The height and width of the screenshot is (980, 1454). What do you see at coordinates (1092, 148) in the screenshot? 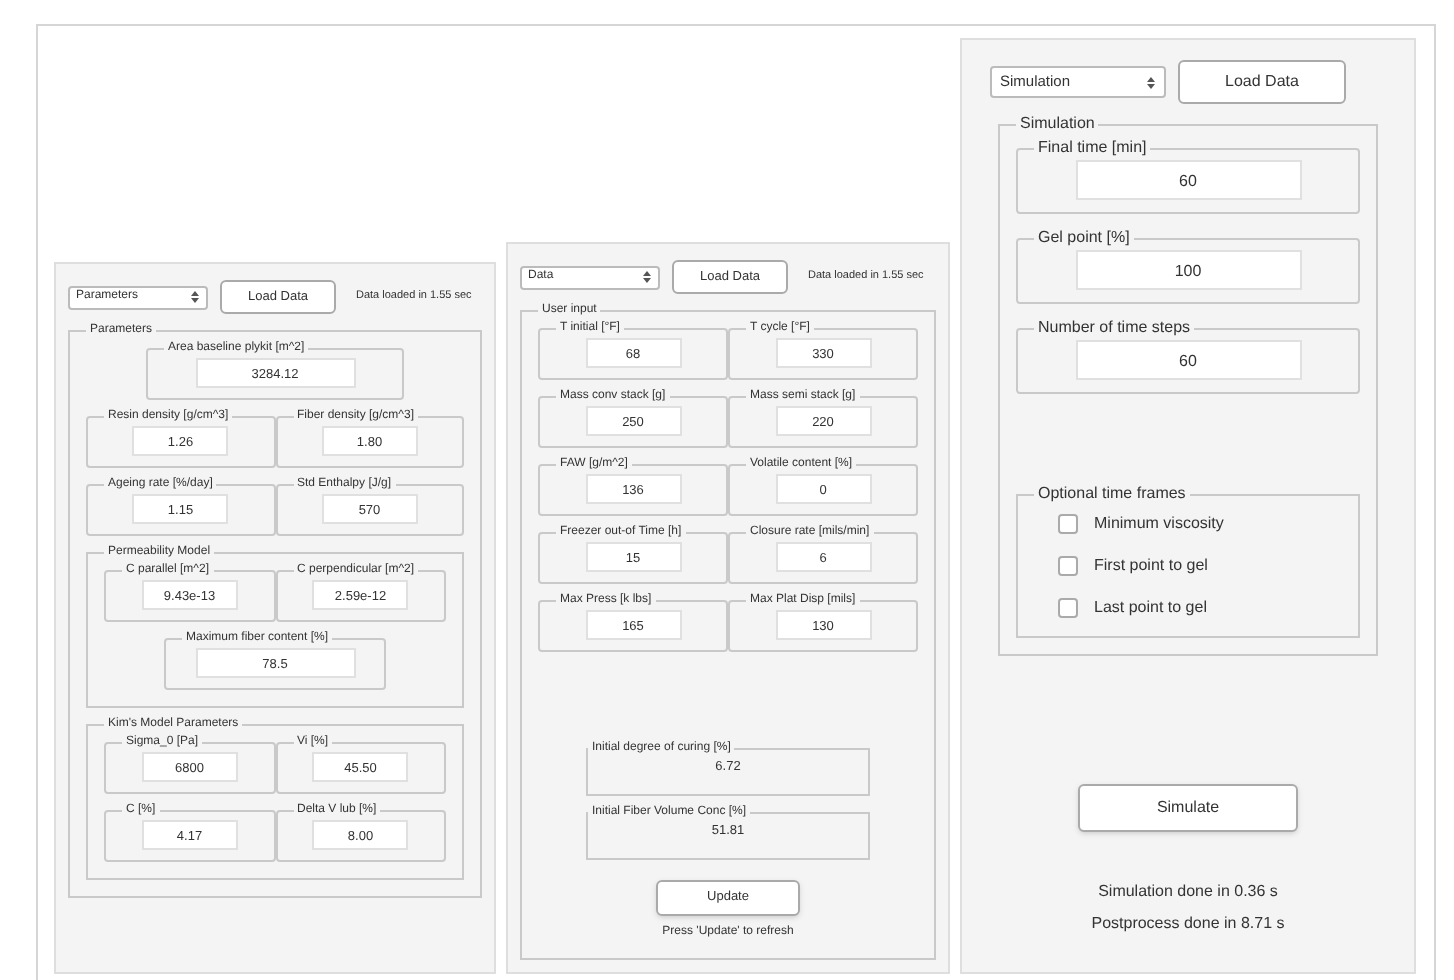
I see `field-label: Final time [min]` at bounding box center [1092, 148].